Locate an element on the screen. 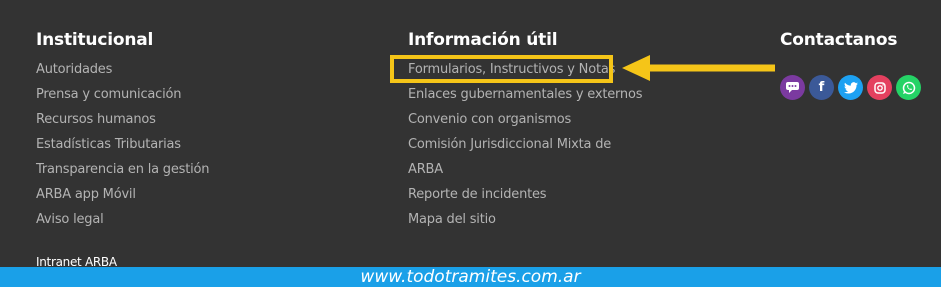 This screenshot has height=287, width=941. informacion-title: Información útil is located at coordinates (483, 40).